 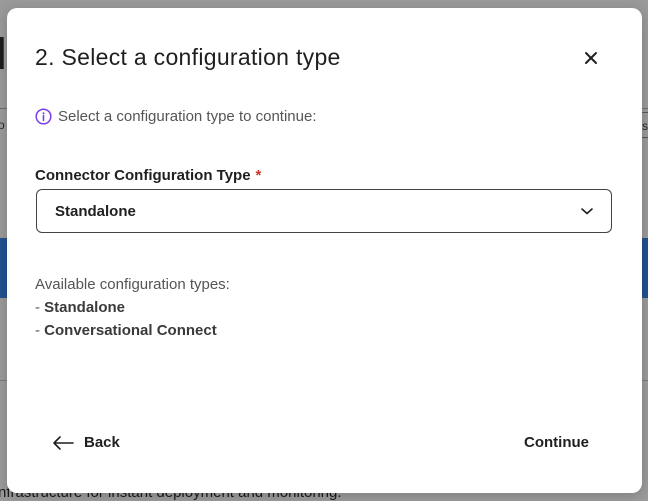 I want to click on info-text: Select a configuration type to continue:, so click(x=187, y=116).